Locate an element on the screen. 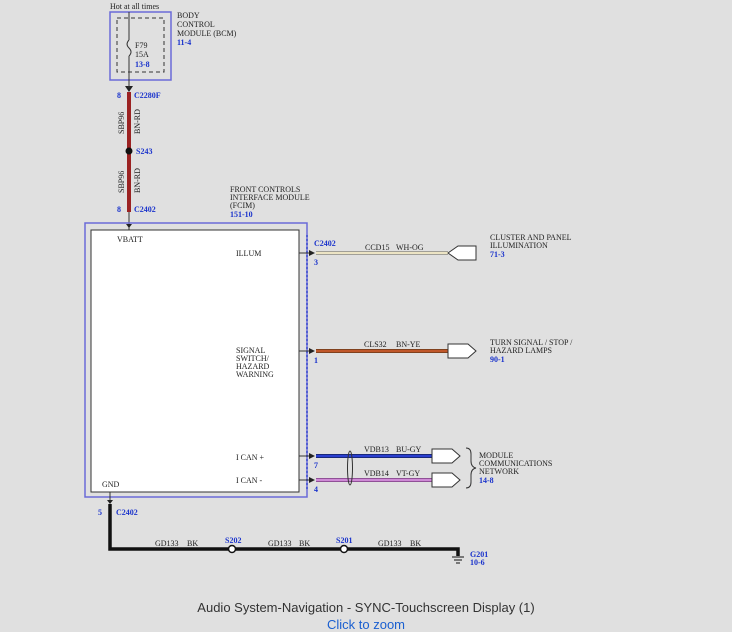 The width and height of the screenshot is (732, 632). gd133-seg1-color: BK is located at coordinates (192, 543).